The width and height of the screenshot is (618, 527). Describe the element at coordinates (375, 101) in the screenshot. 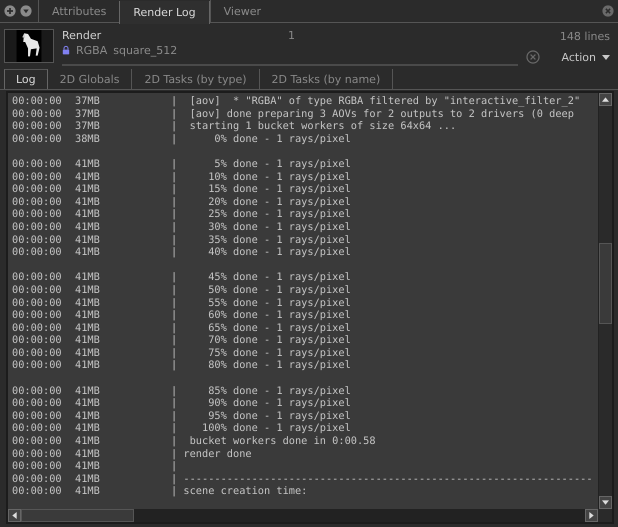

I see `log-message: | [aov] * "RGBA" of type RGBA filtered by "interactive_filter_2"` at that location.